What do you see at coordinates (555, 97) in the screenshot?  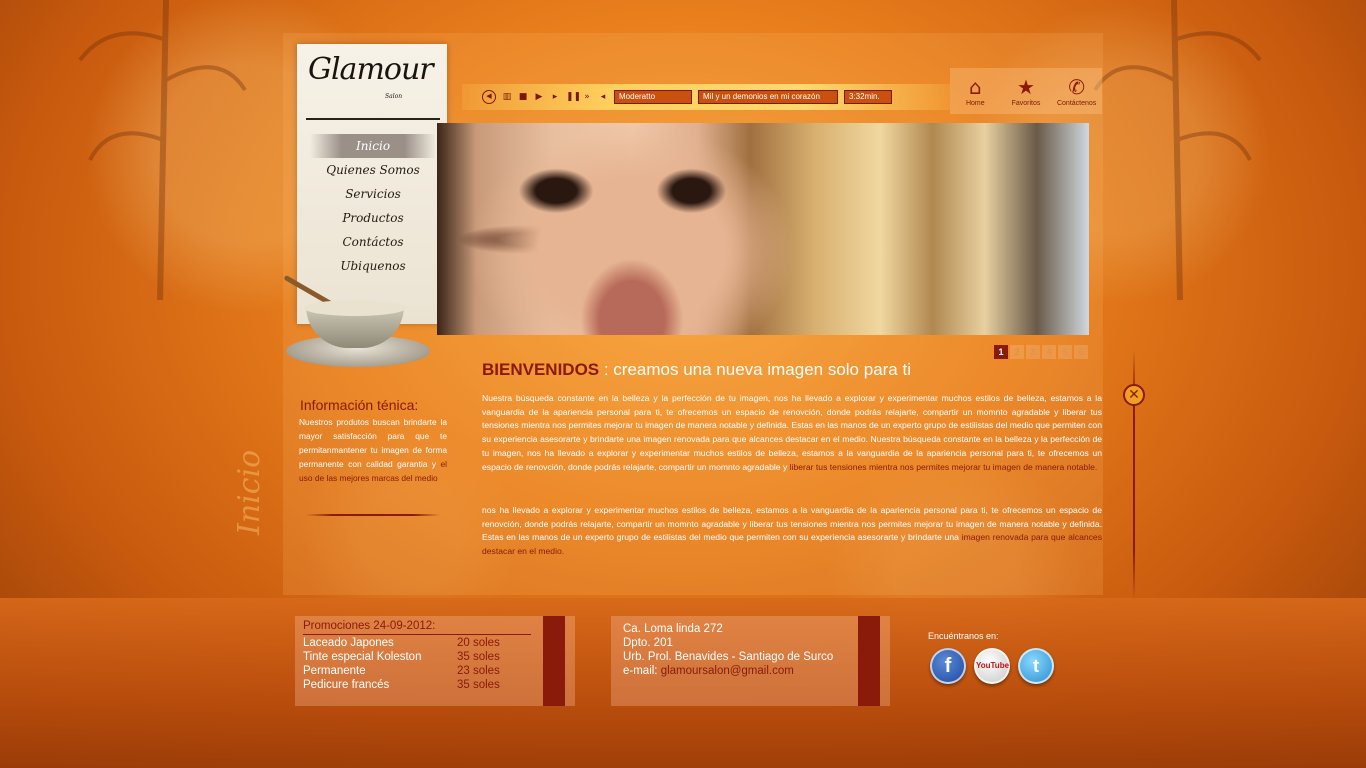 I see `next-icon: ▸` at bounding box center [555, 97].